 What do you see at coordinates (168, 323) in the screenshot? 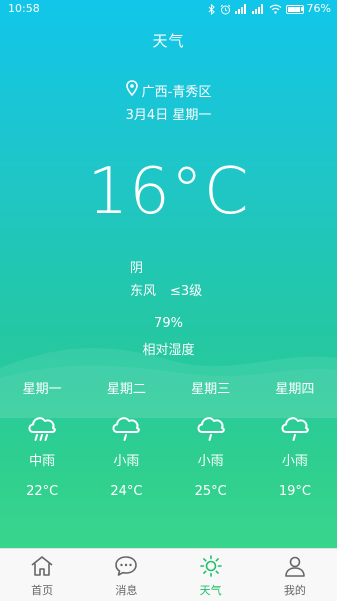
I see `humidity-value: 79%` at bounding box center [168, 323].